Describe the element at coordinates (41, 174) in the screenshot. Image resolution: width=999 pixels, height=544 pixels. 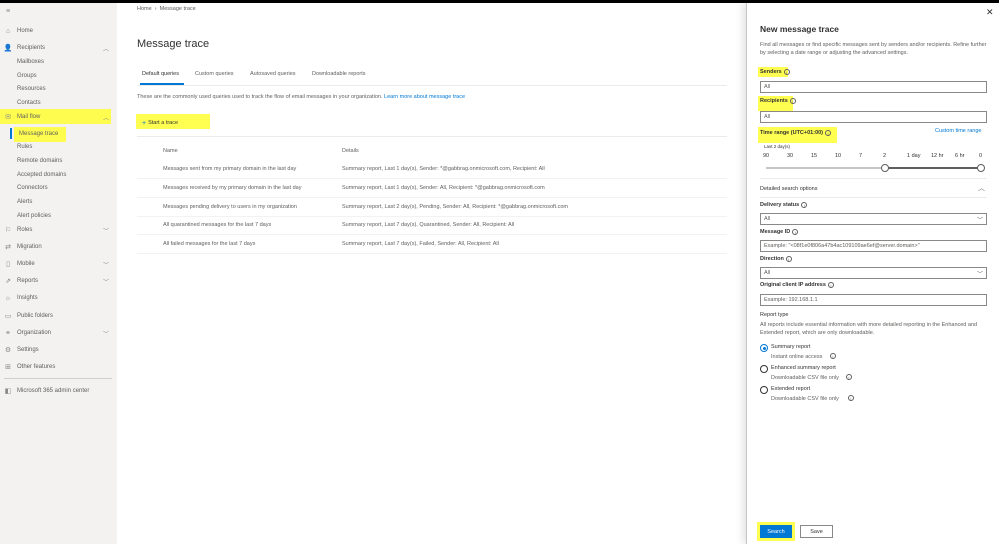
I see `nav-sub-accepted-domains: Accepted domains` at that location.